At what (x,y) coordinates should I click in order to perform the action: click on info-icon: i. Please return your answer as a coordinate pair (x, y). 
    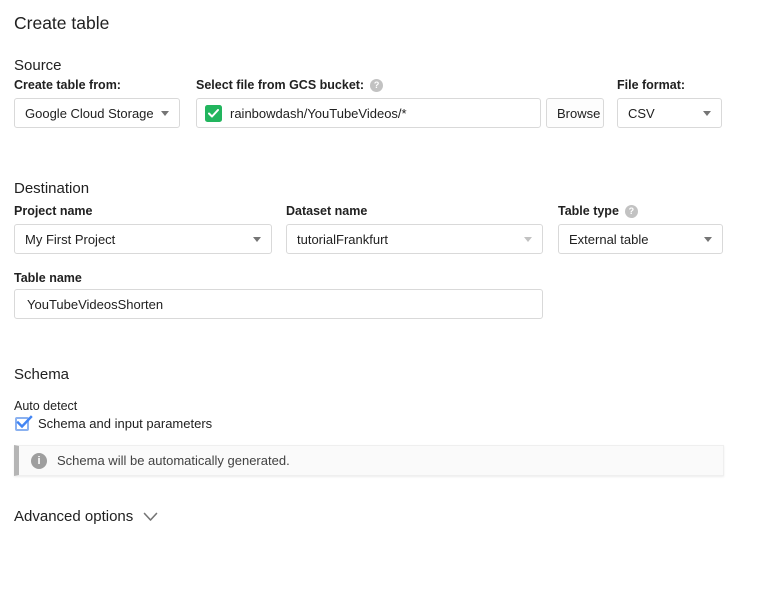
    Looking at the image, I should click on (39, 460).